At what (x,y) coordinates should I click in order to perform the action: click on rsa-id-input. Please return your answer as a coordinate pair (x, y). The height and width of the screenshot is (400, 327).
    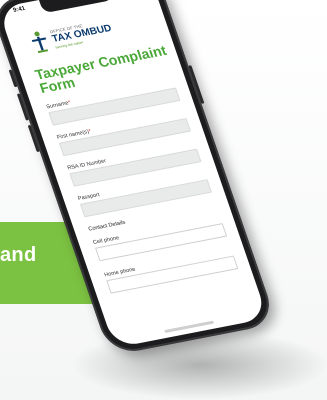
    Looking at the image, I should click on (135, 167).